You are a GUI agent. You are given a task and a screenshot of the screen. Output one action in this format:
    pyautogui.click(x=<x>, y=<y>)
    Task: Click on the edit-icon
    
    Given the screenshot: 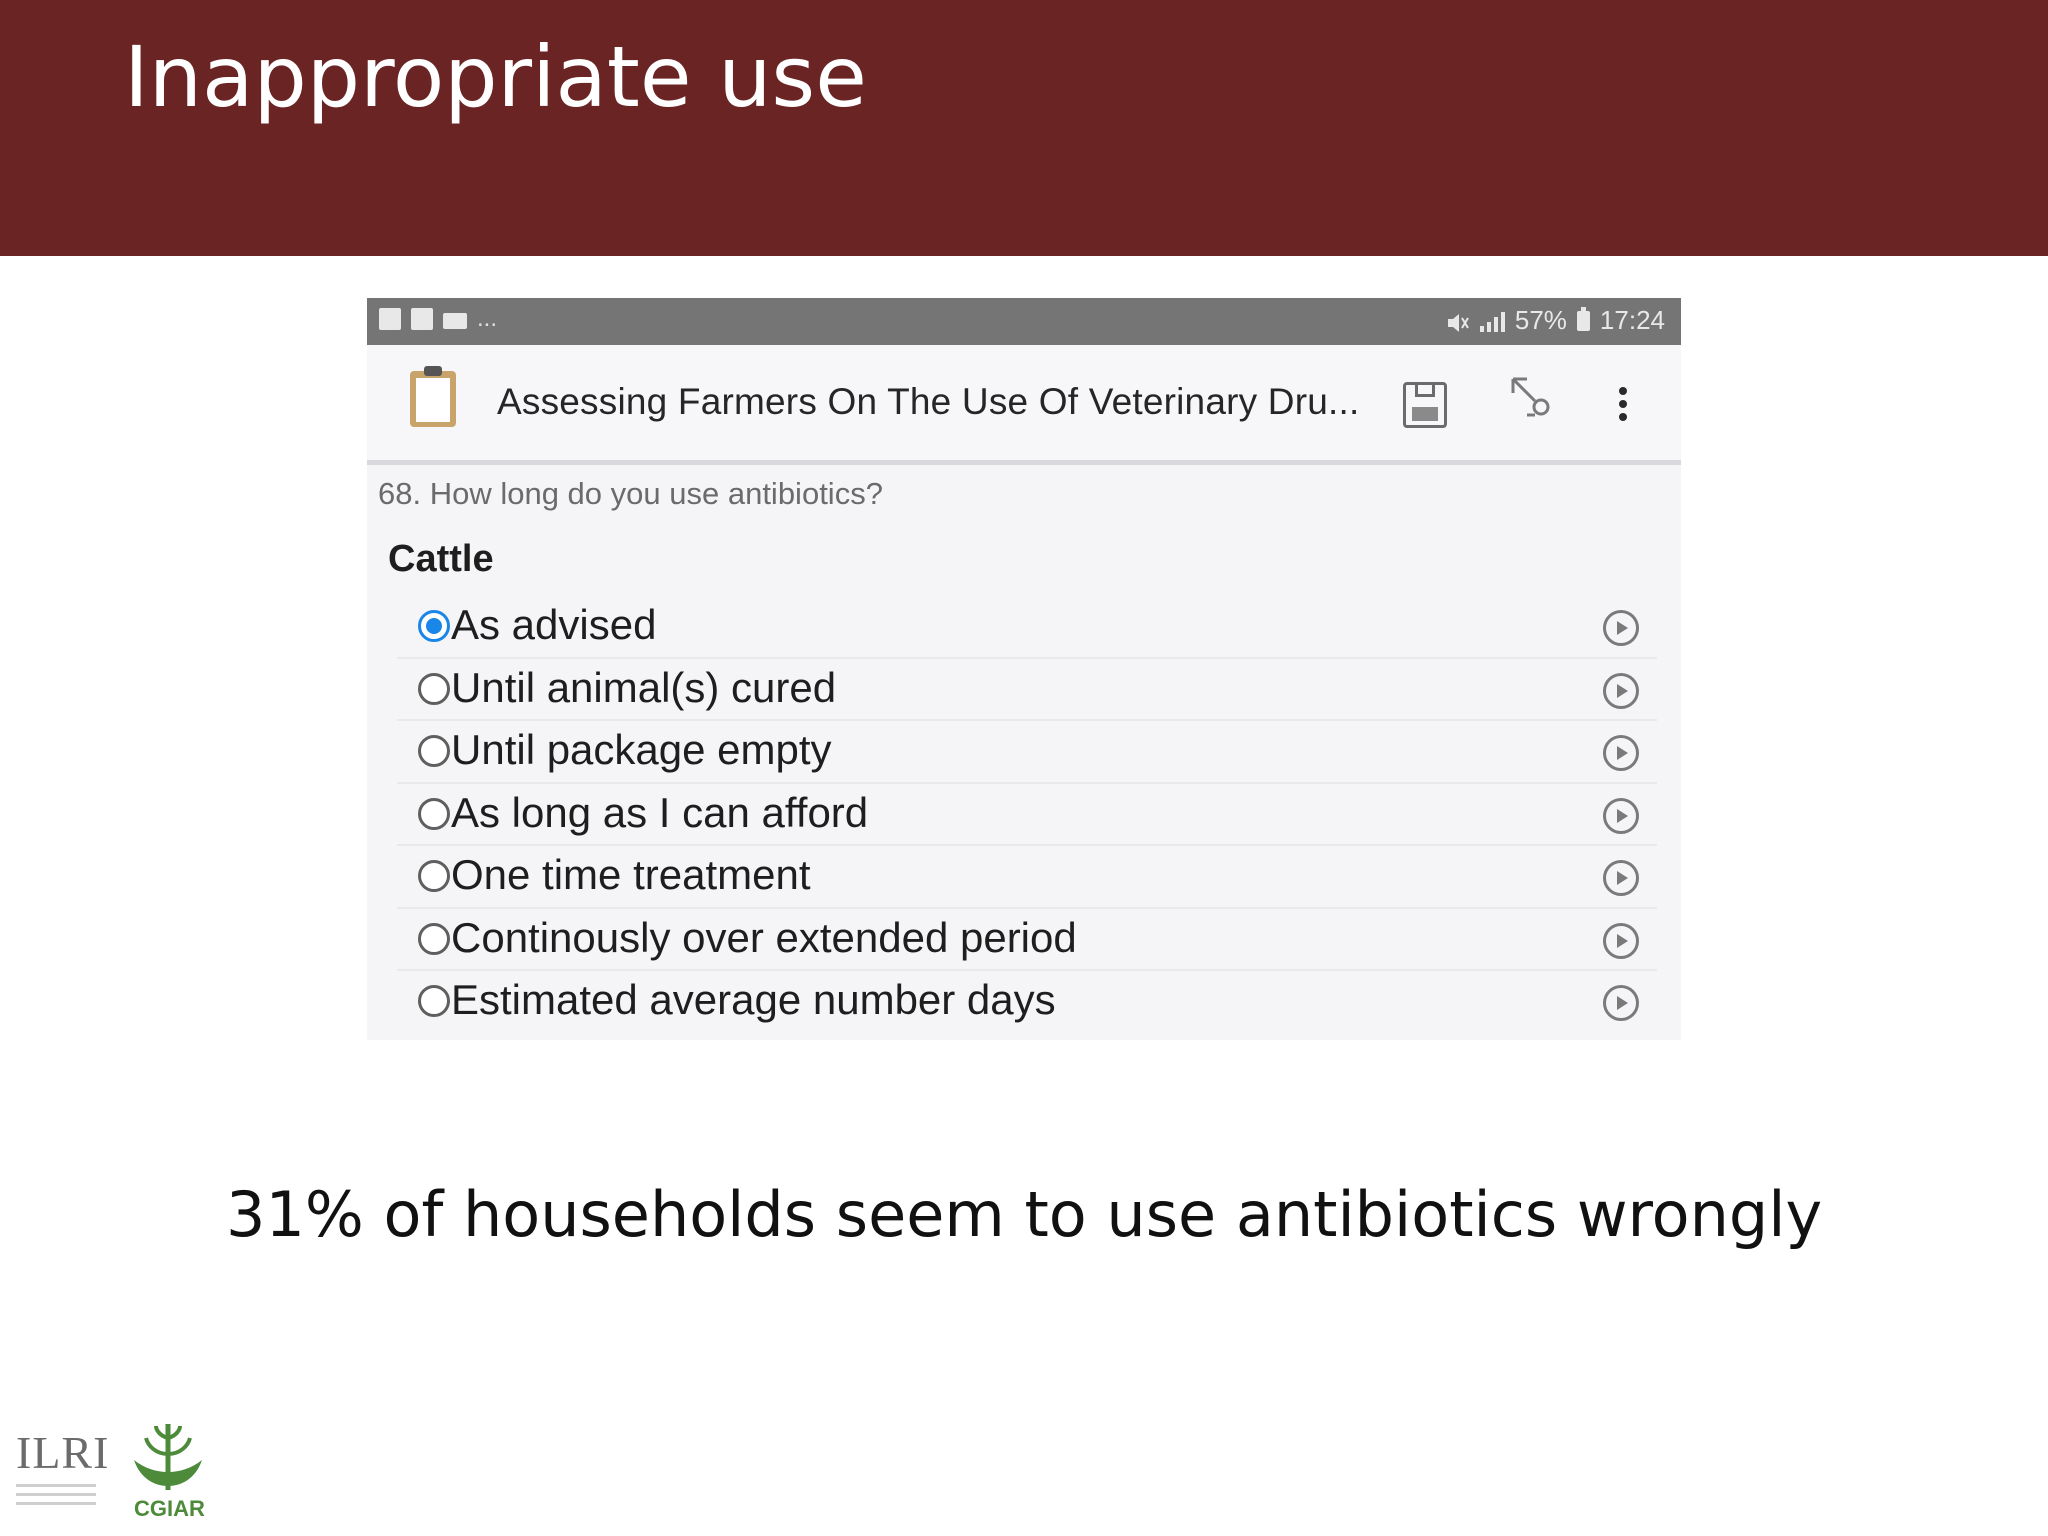 What is the action you would take?
    pyautogui.click(x=422, y=319)
    